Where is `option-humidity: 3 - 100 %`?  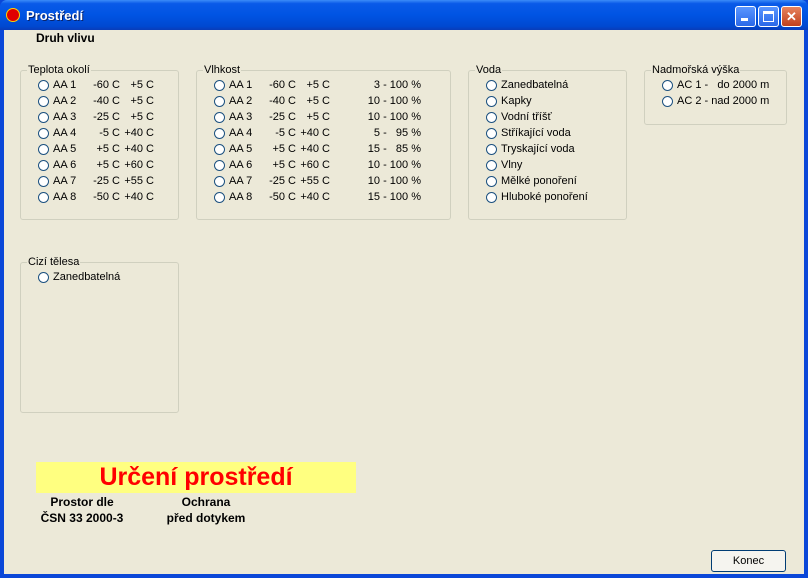
option-humidity: 3 - 100 % is located at coordinates (397, 85).